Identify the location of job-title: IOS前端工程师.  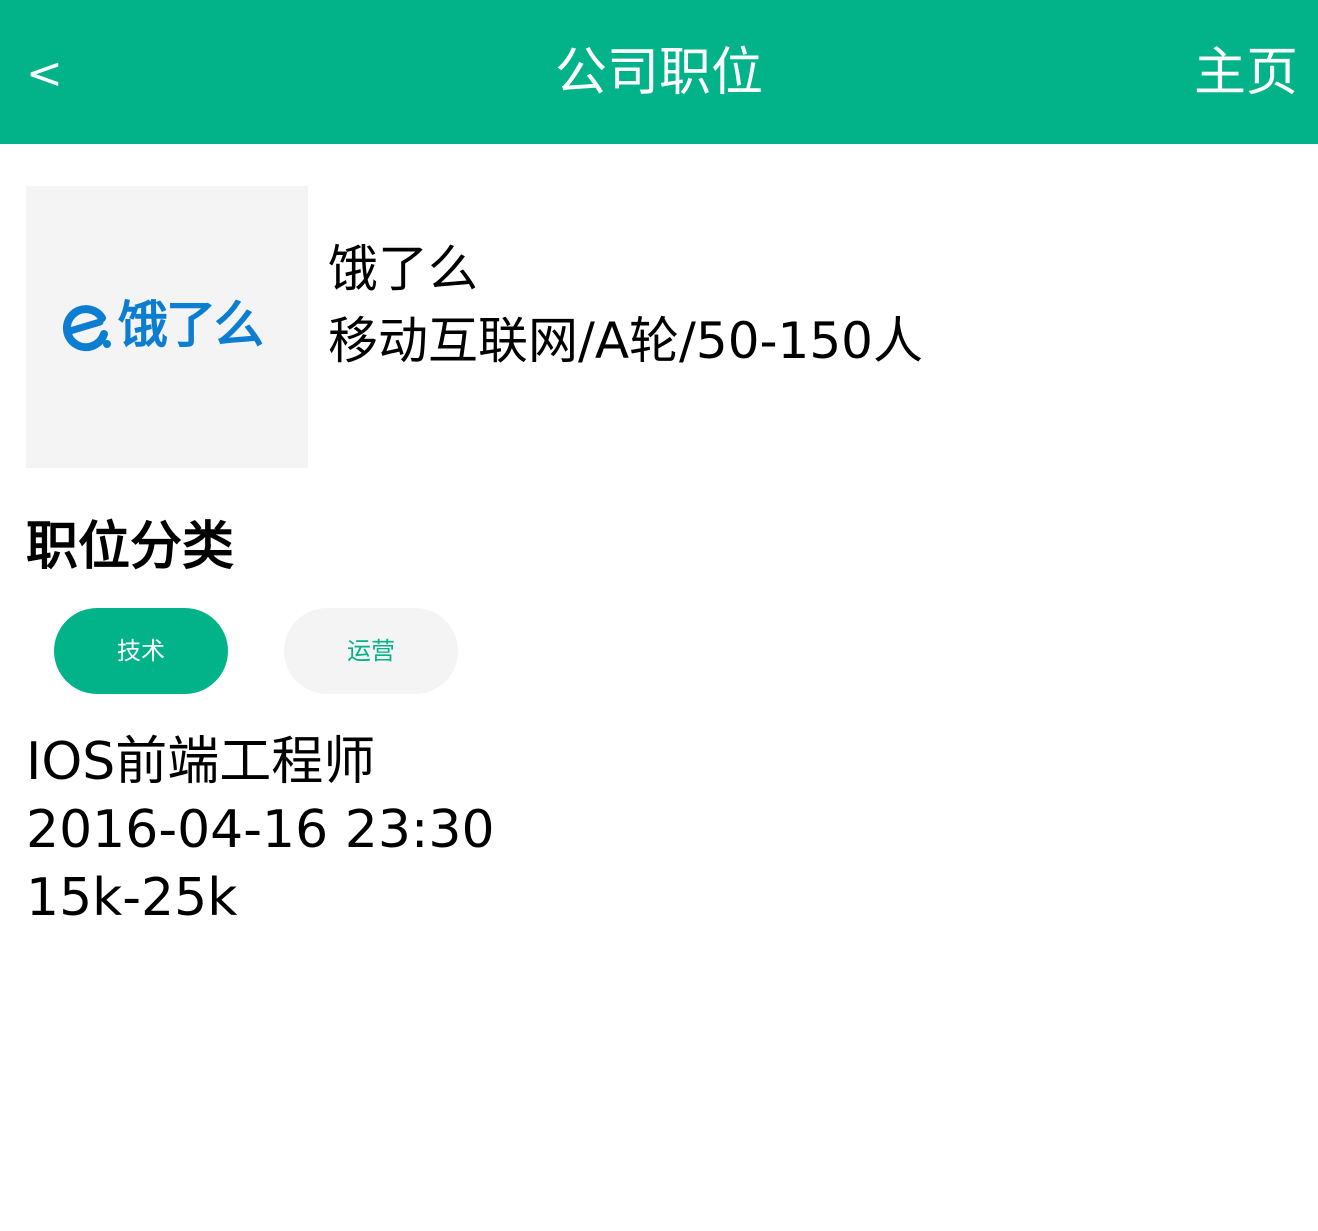
(201, 762).